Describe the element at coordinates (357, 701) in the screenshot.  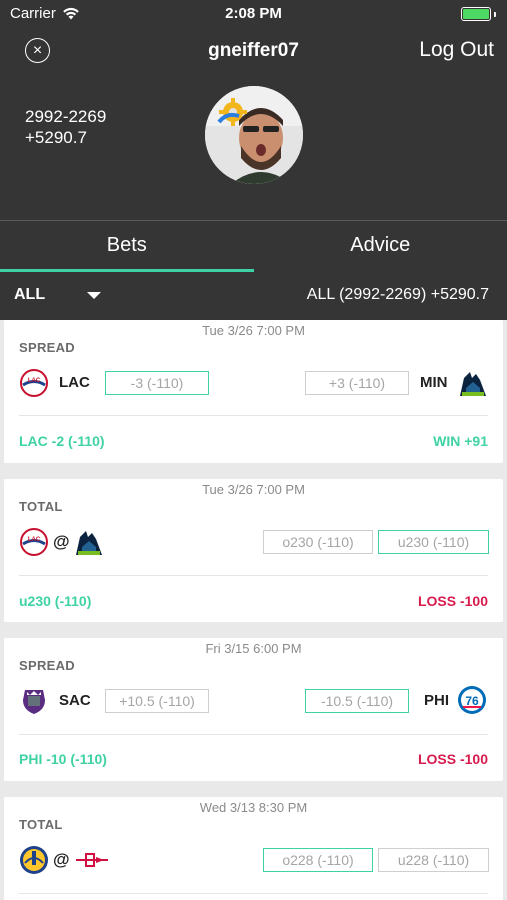
I see `home-line-button: -10.5 (-110)` at that location.